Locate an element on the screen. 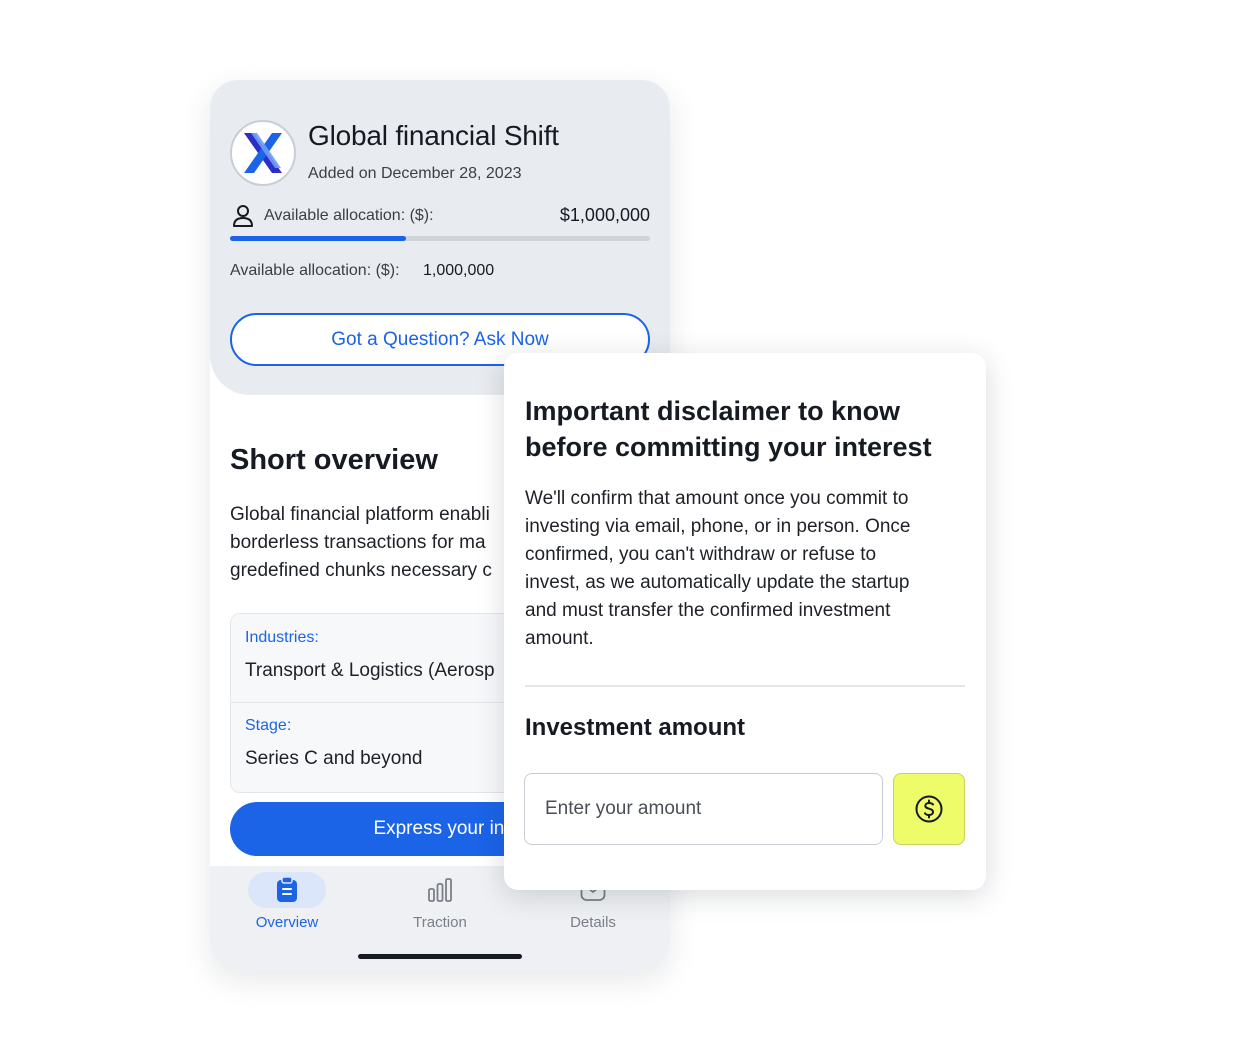 The image size is (1248, 1048). allocation-line-value: 1,000,000 is located at coordinates (459, 270).